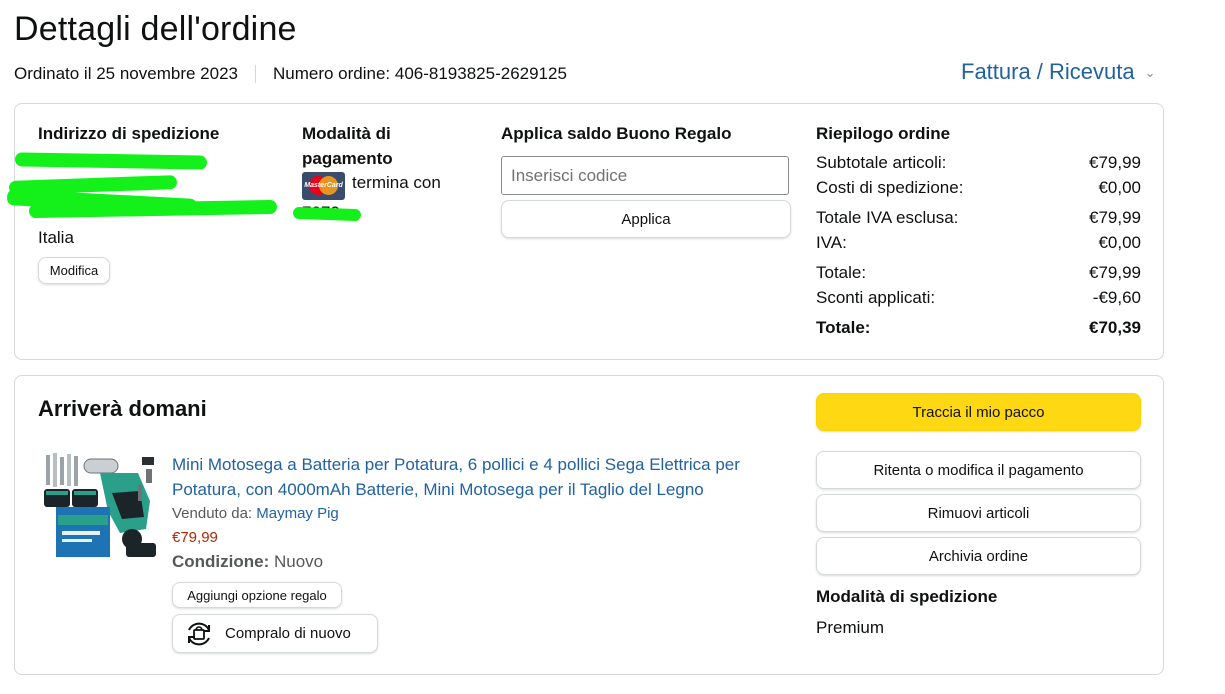  I want to click on order-summary-title: Riepilogo ordine, so click(883, 133).